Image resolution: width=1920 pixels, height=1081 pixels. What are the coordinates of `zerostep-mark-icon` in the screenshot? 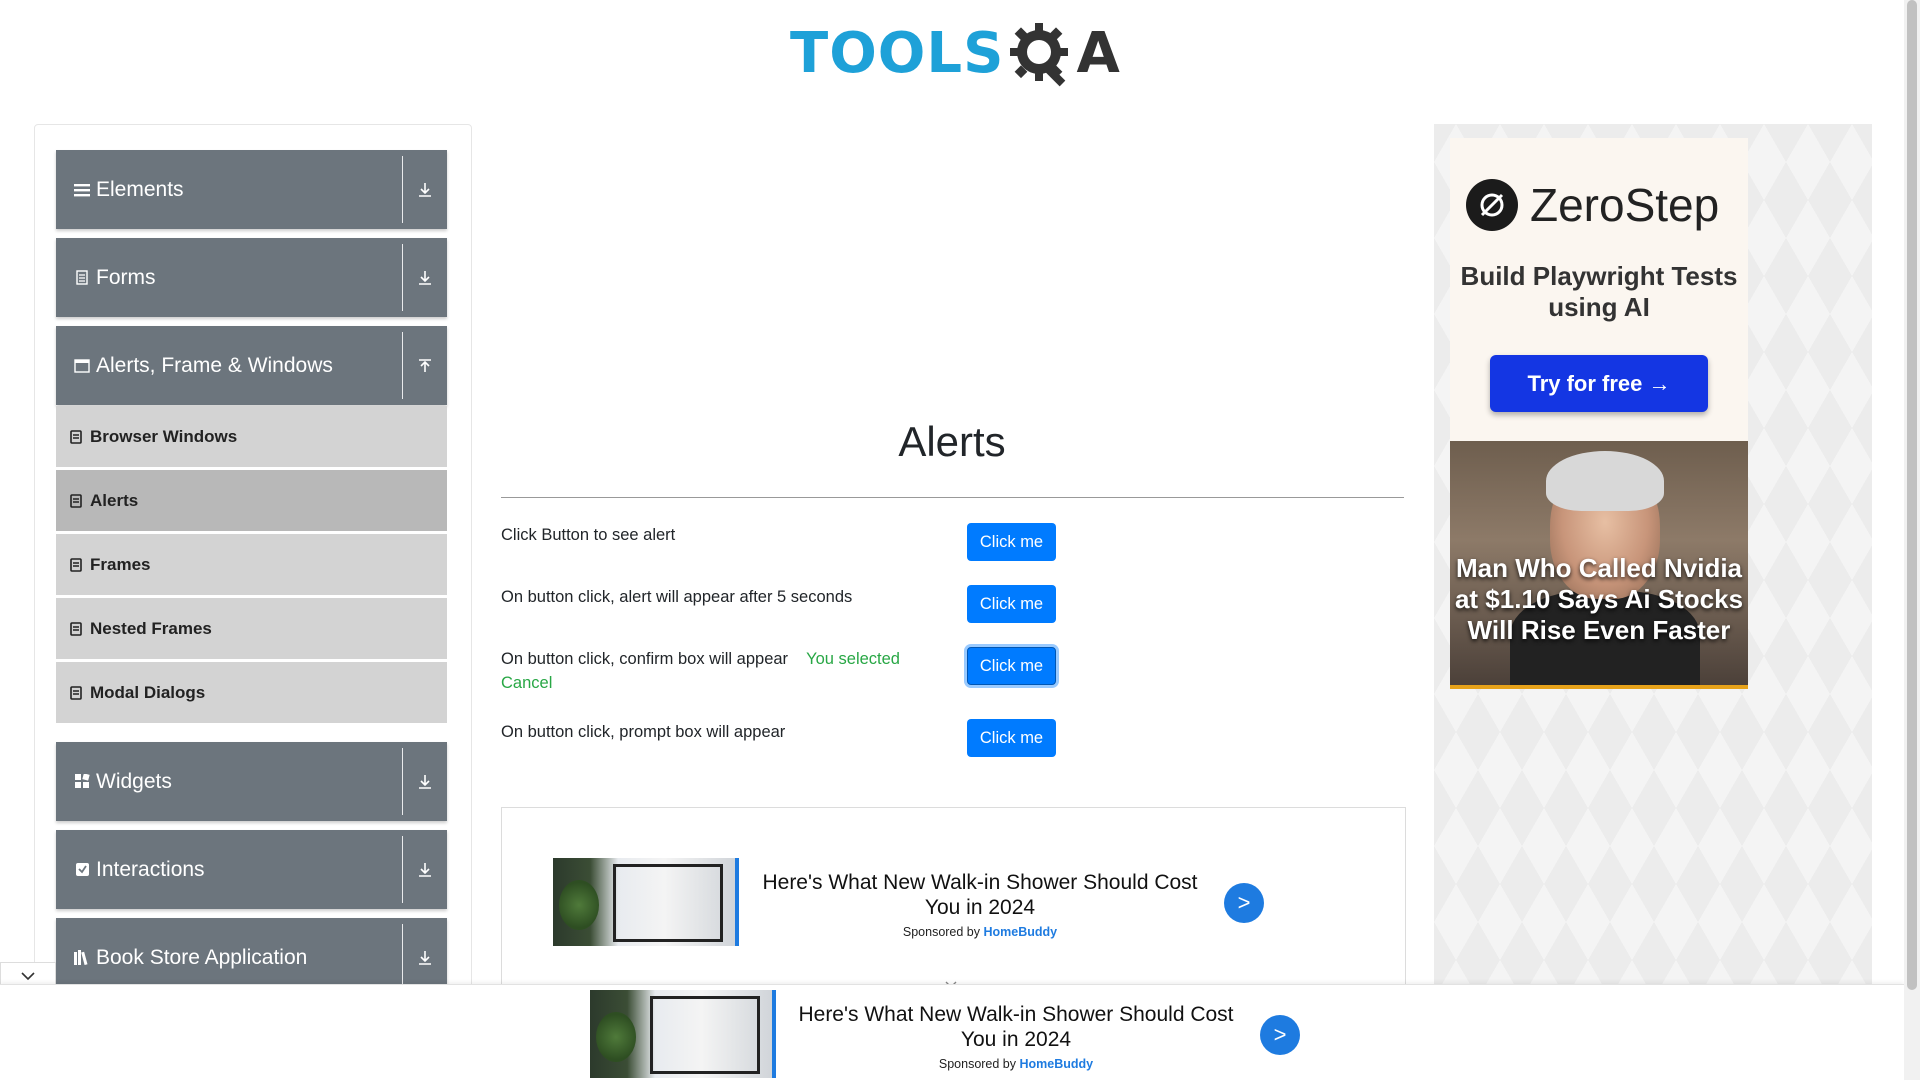 It's located at (1492, 205).